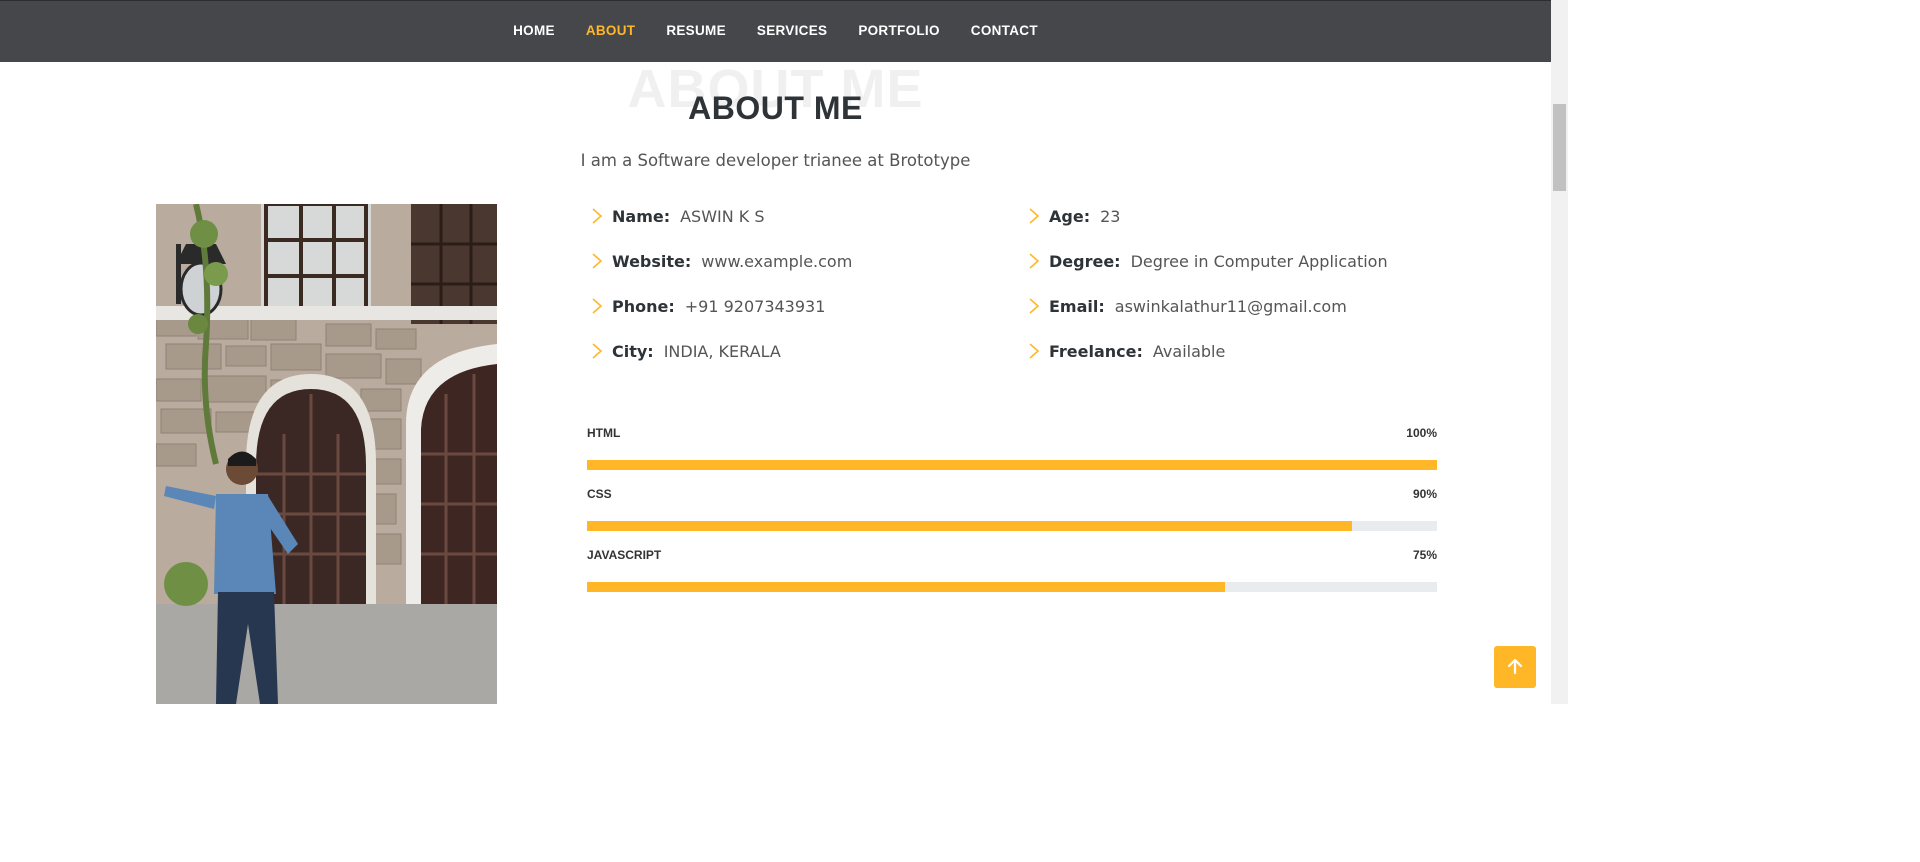 Image resolution: width=1920 pixels, height=862 pixels. What do you see at coordinates (1004, 30) in the screenshot?
I see `nav-contact: CONTACT` at bounding box center [1004, 30].